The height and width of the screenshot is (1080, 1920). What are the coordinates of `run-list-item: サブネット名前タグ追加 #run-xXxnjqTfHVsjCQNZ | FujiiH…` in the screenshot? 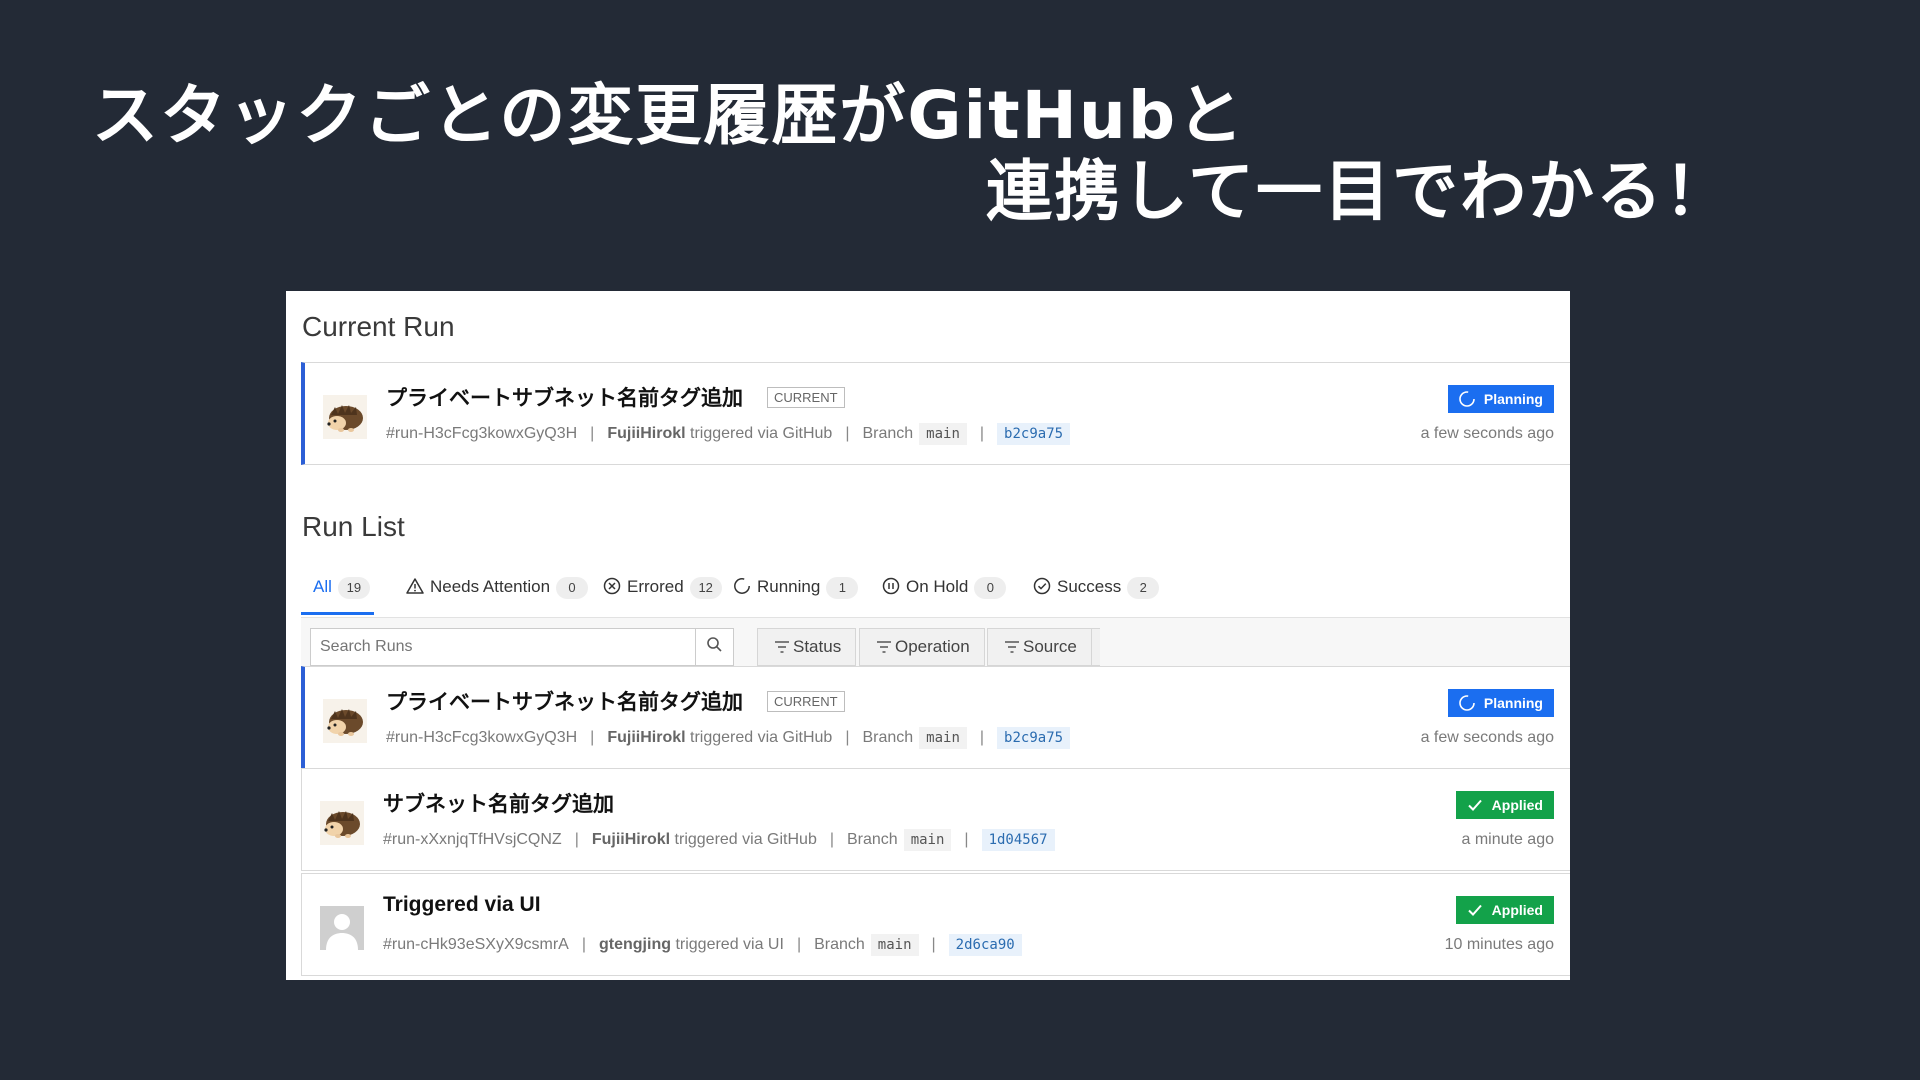 It's located at (935, 819).